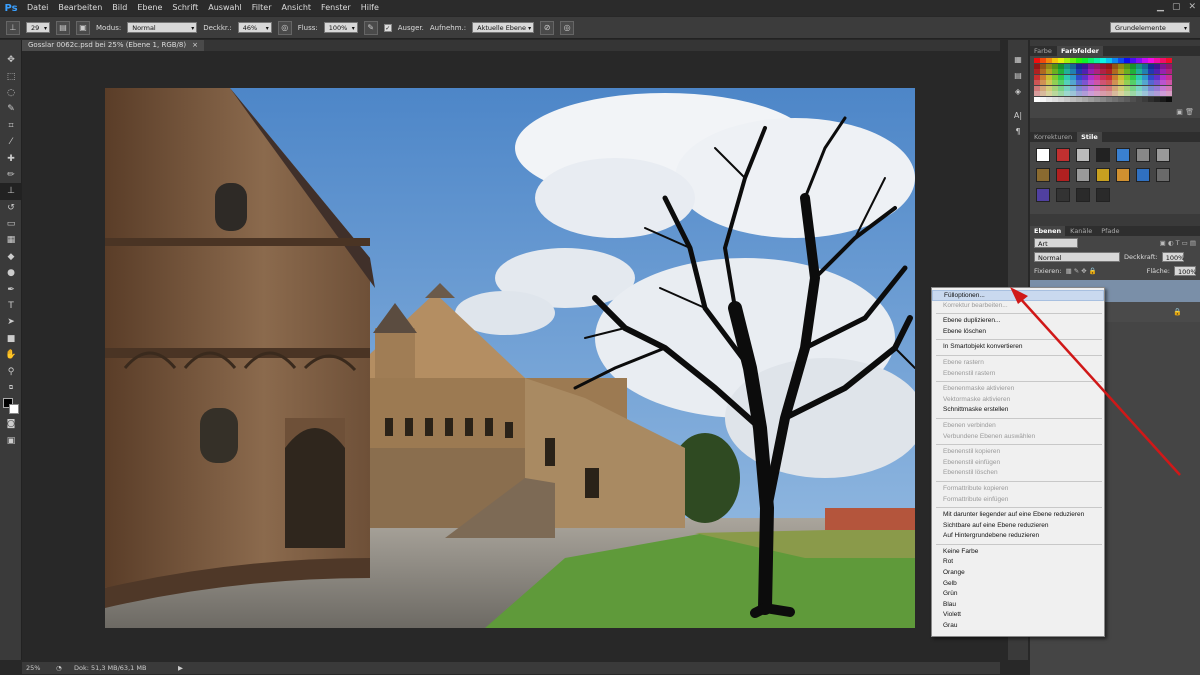 The width and height of the screenshot is (1200, 675). I want to click on dodge-tool-icon: ●, so click(11, 273).